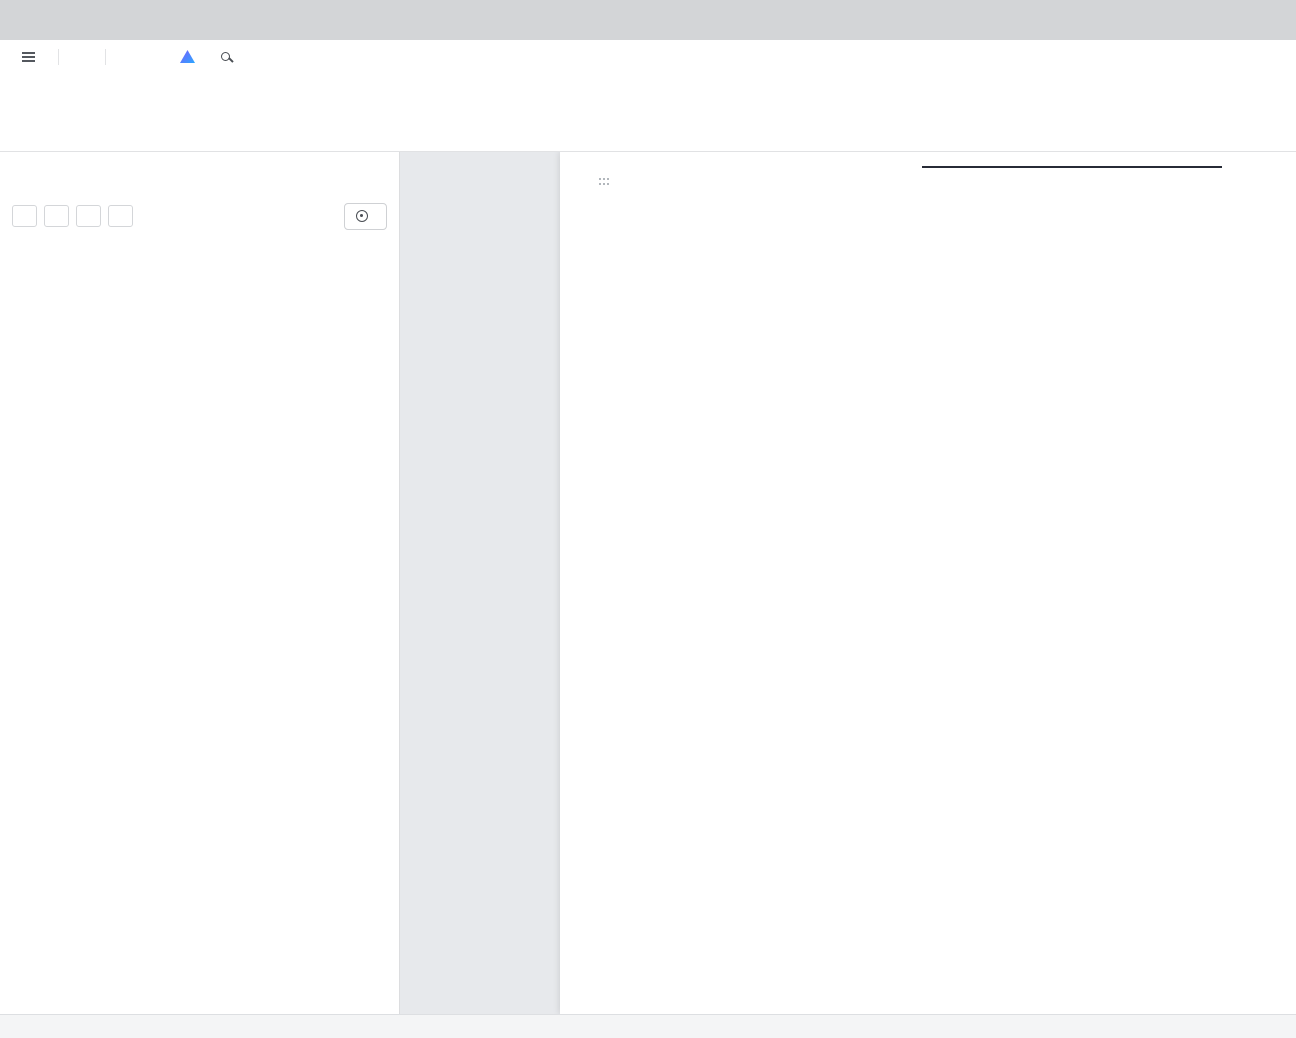 Image resolution: width=1296 pixels, height=1038 pixels. I want to click on file-menu-button, so click(32, 56).